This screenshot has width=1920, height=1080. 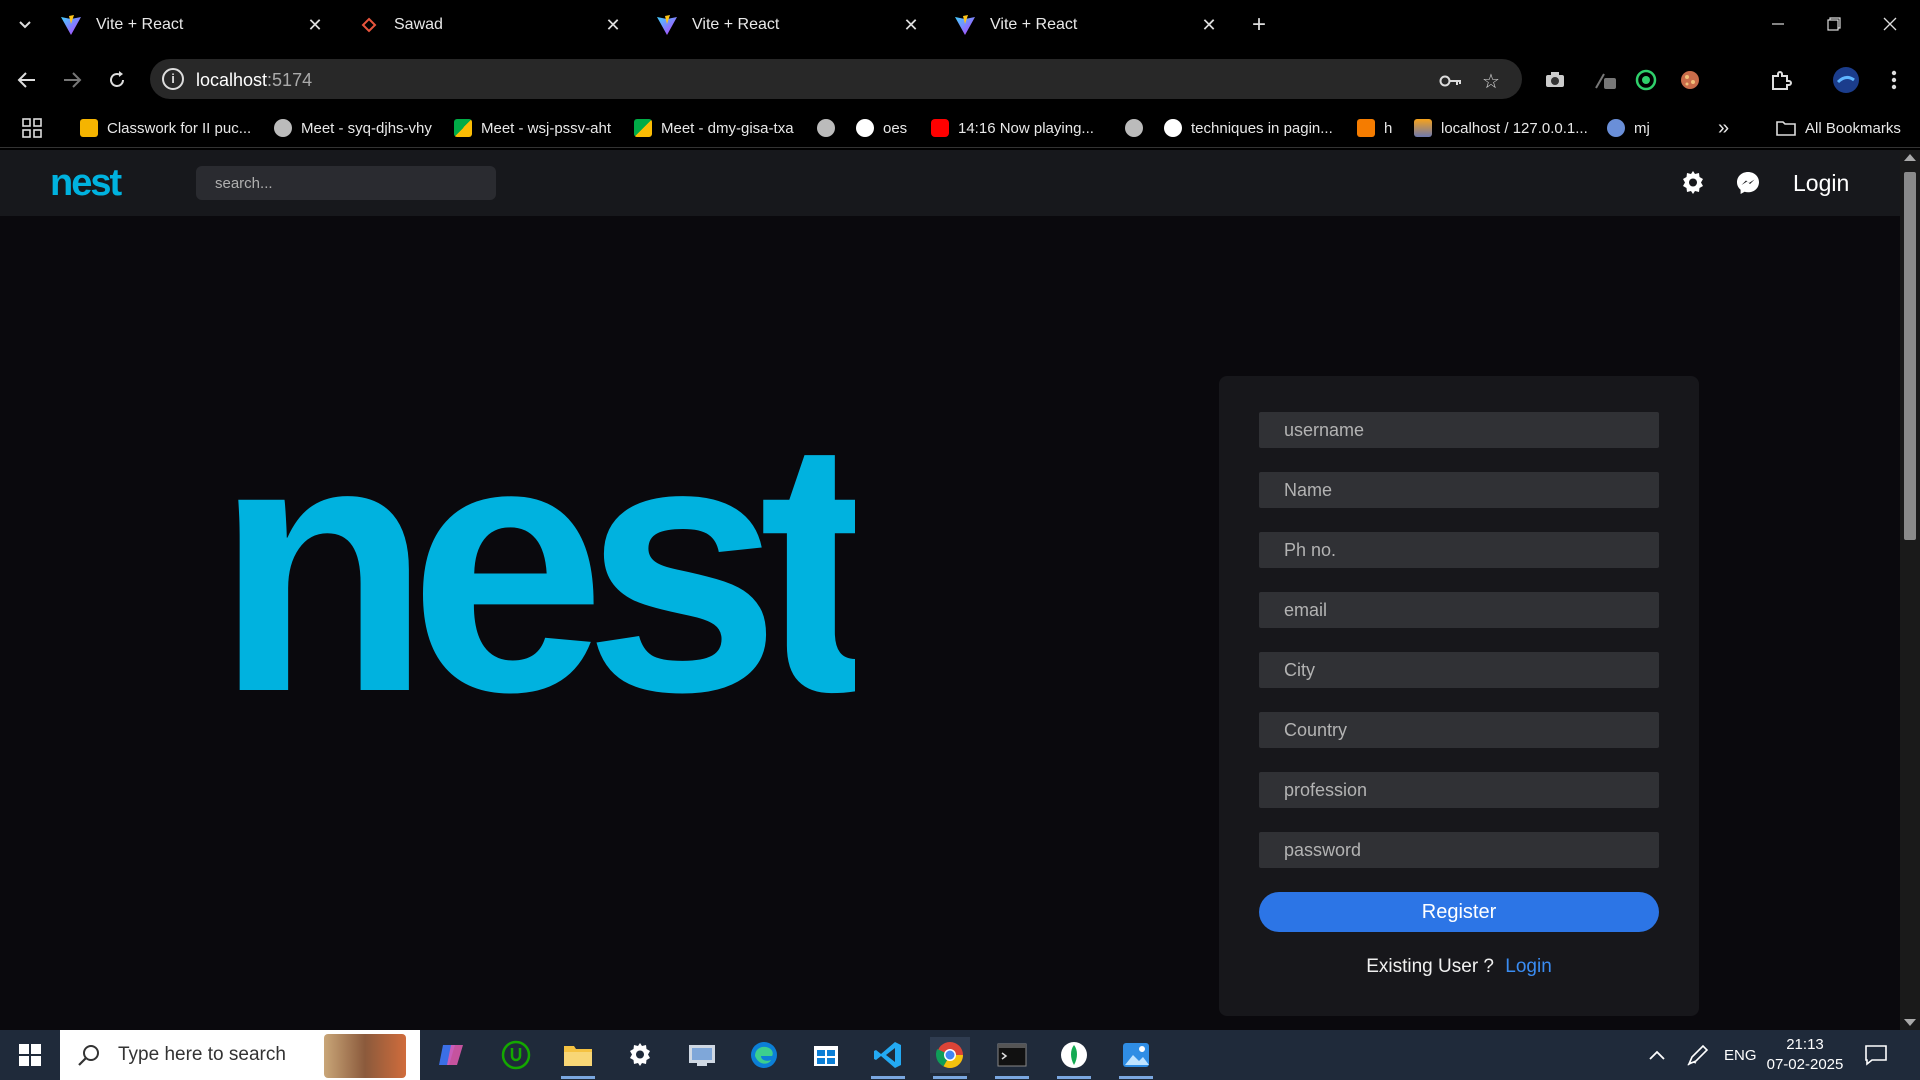 I want to click on new-tab-button: +, so click(x=1259, y=25).